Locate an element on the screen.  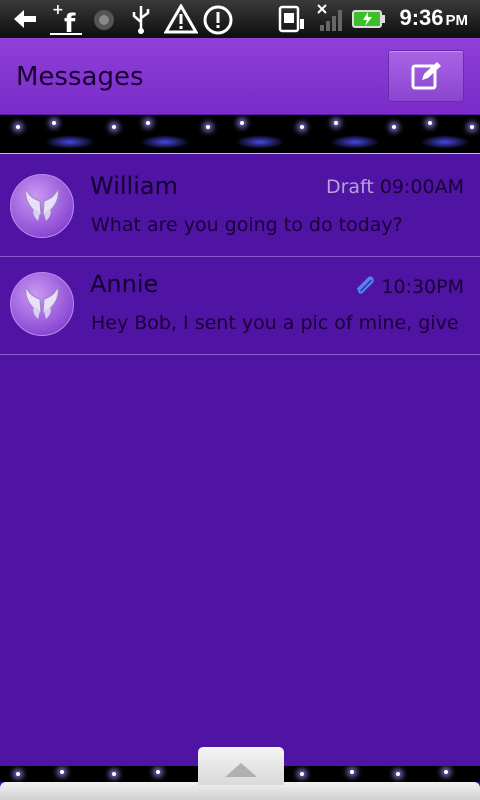
message-time: 10:30PM is located at coordinates (422, 287).